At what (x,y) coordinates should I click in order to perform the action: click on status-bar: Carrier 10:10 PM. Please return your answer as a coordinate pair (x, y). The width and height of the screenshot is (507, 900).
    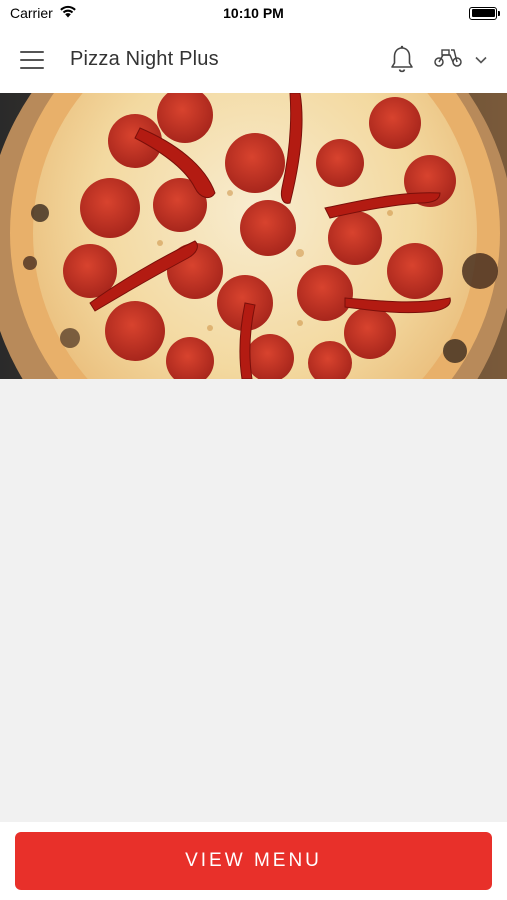
    Looking at the image, I should click on (253, 13).